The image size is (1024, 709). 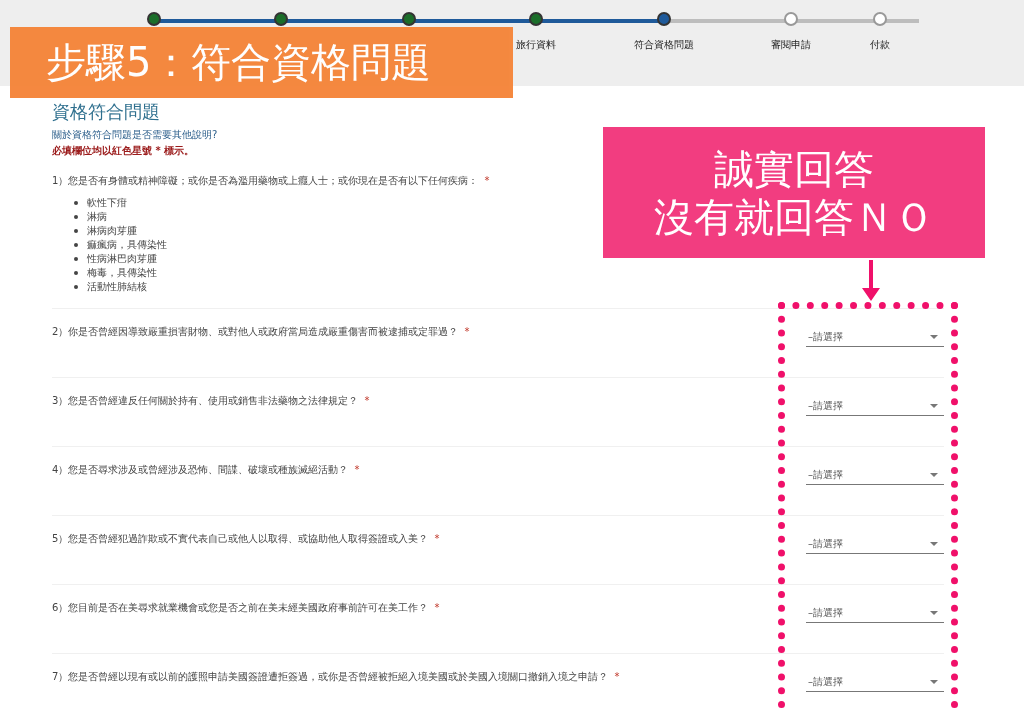 What do you see at coordinates (330, 676) in the screenshot?
I see `question-text: 7）您是否曾經以現有或以前的護照申請美國簽證遭拒簽過，或你是否曾經被拒絕入境美國或於美國入境關口撤銷入境之申請？` at bounding box center [330, 676].